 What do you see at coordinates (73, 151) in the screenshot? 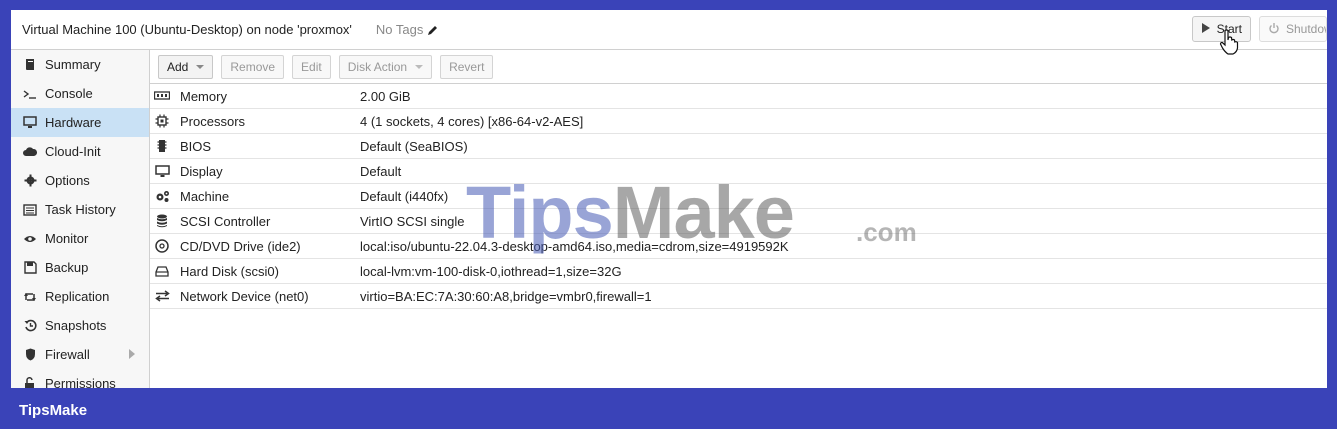
I see `sidebar-item-label: Cloud-Init` at bounding box center [73, 151].